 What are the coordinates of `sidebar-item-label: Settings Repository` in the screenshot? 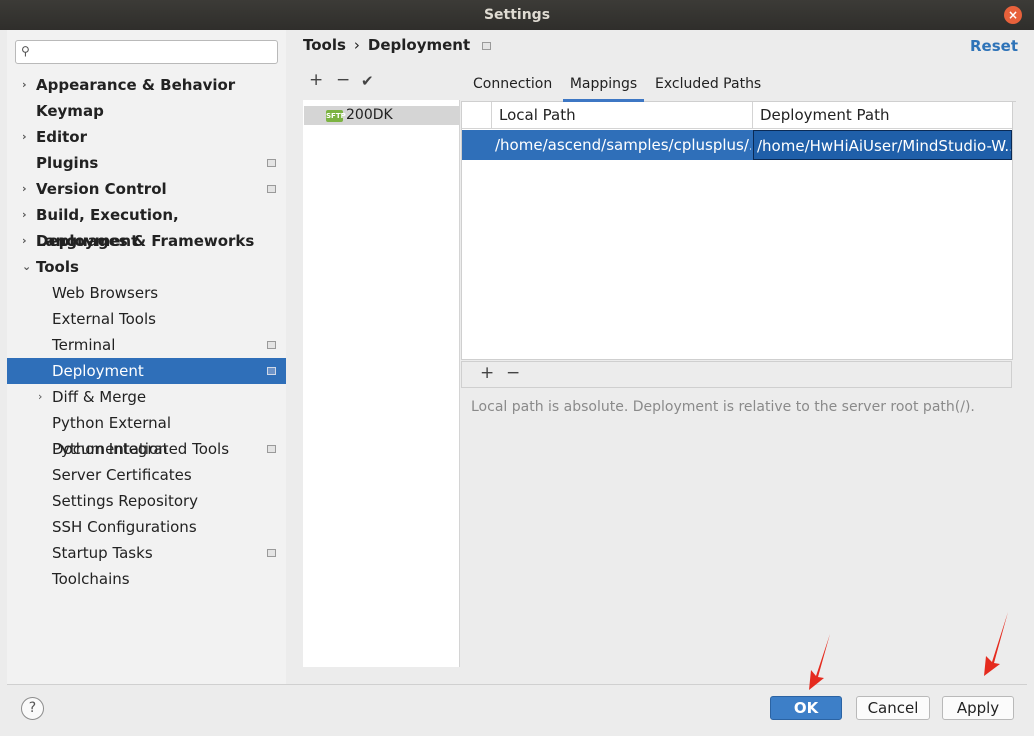 It's located at (125, 501).